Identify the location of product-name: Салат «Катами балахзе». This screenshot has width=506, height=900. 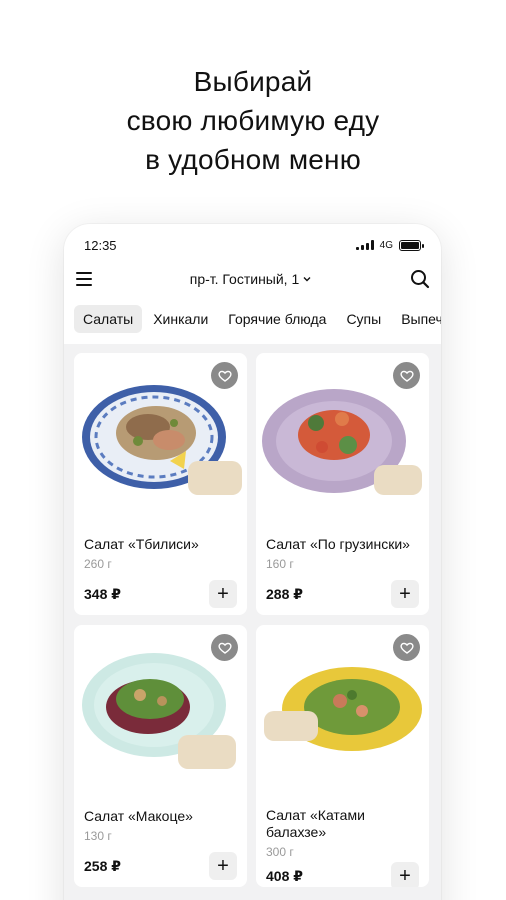
(315, 823).